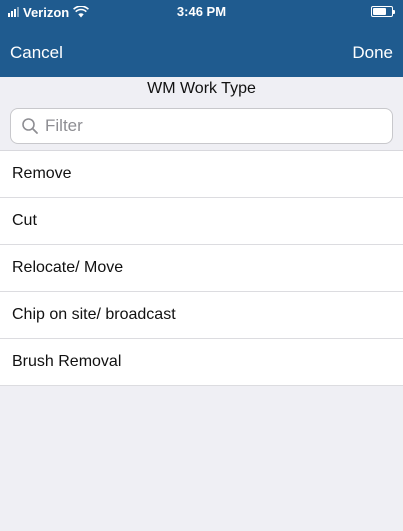 Image resolution: width=403 pixels, height=531 pixels. What do you see at coordinates (201, 89) in the screenshot?
I see `picker-title: WM Work Type` at bounding box center [201, 89].